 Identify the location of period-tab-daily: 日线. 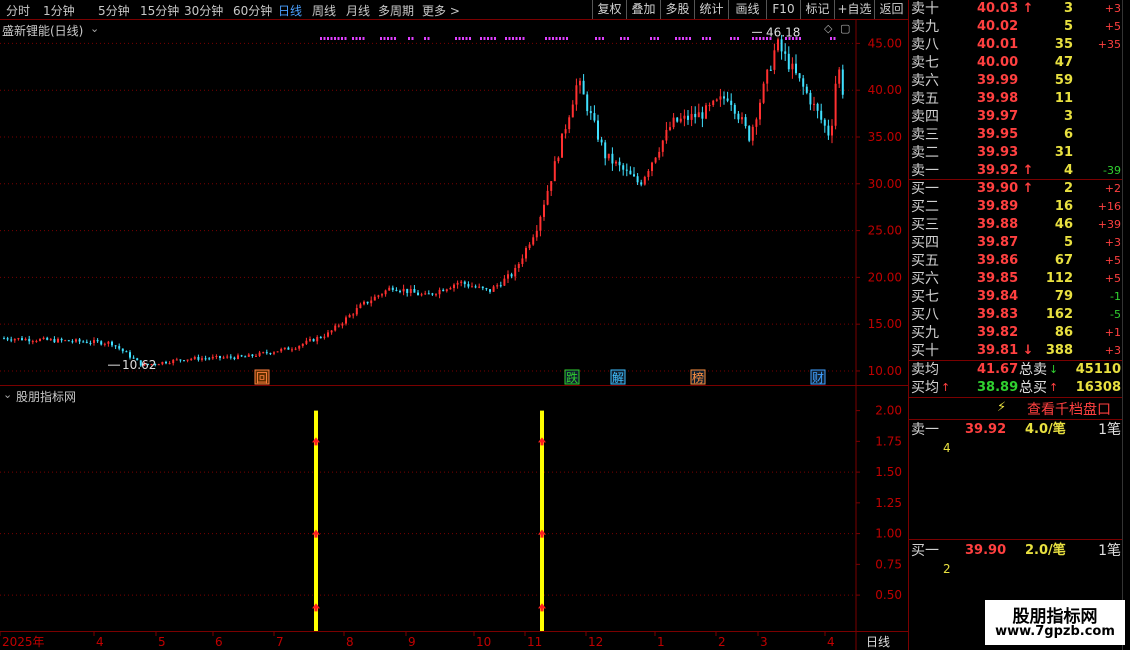
(290, 10).